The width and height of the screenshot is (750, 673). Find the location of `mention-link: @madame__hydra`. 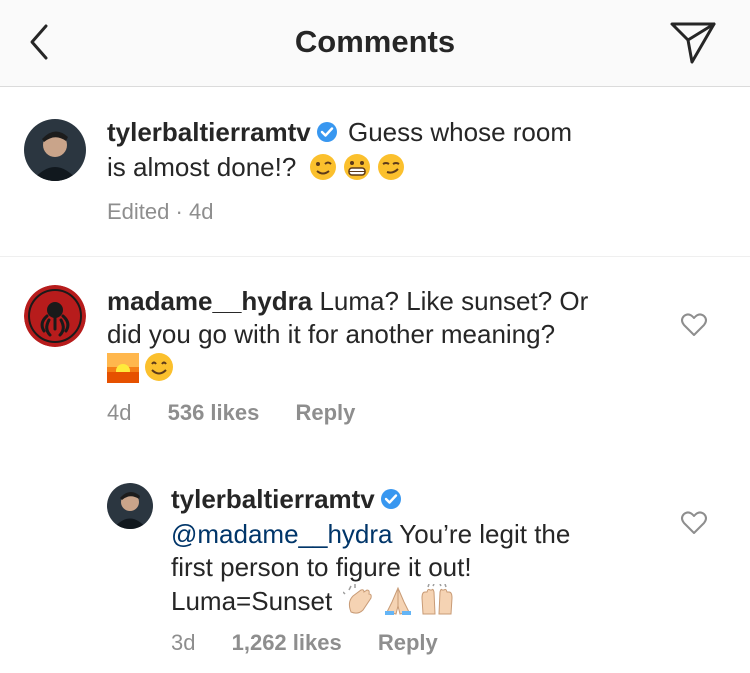

mention-link: @madame__hydra is located at coordinates (282, 534).